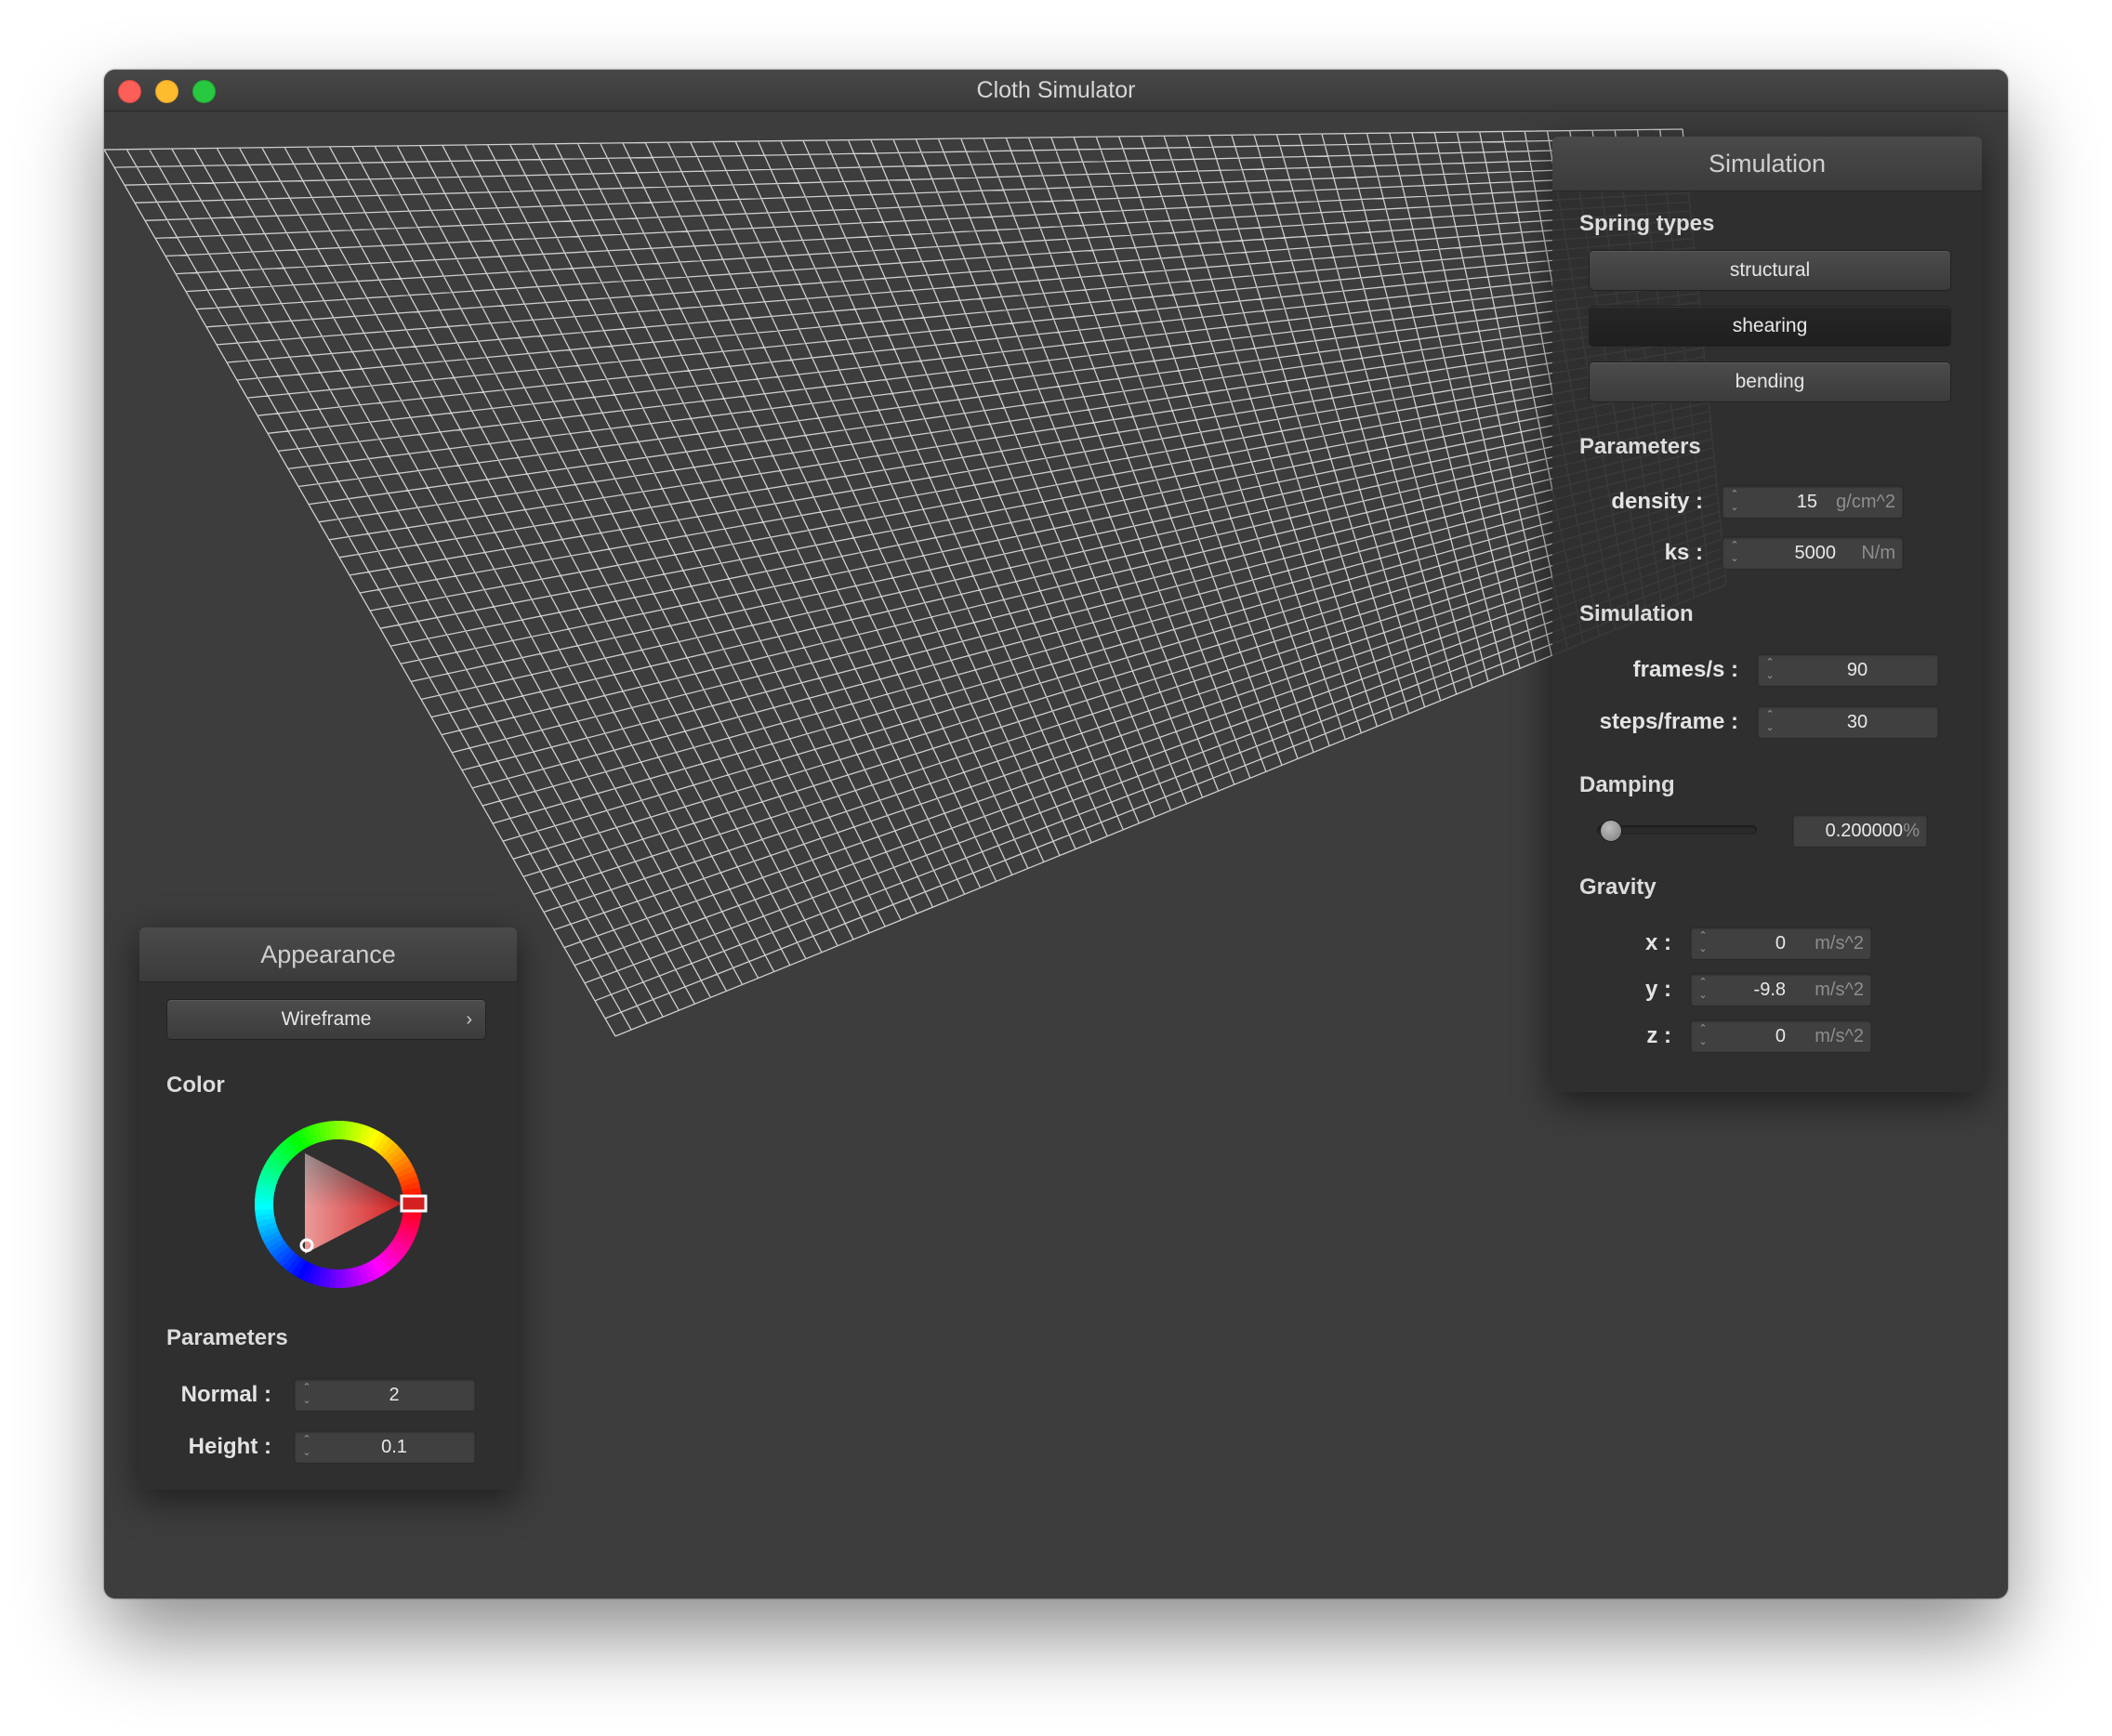  I want to click on gravity-y-label: y :, so click(1657, 990).